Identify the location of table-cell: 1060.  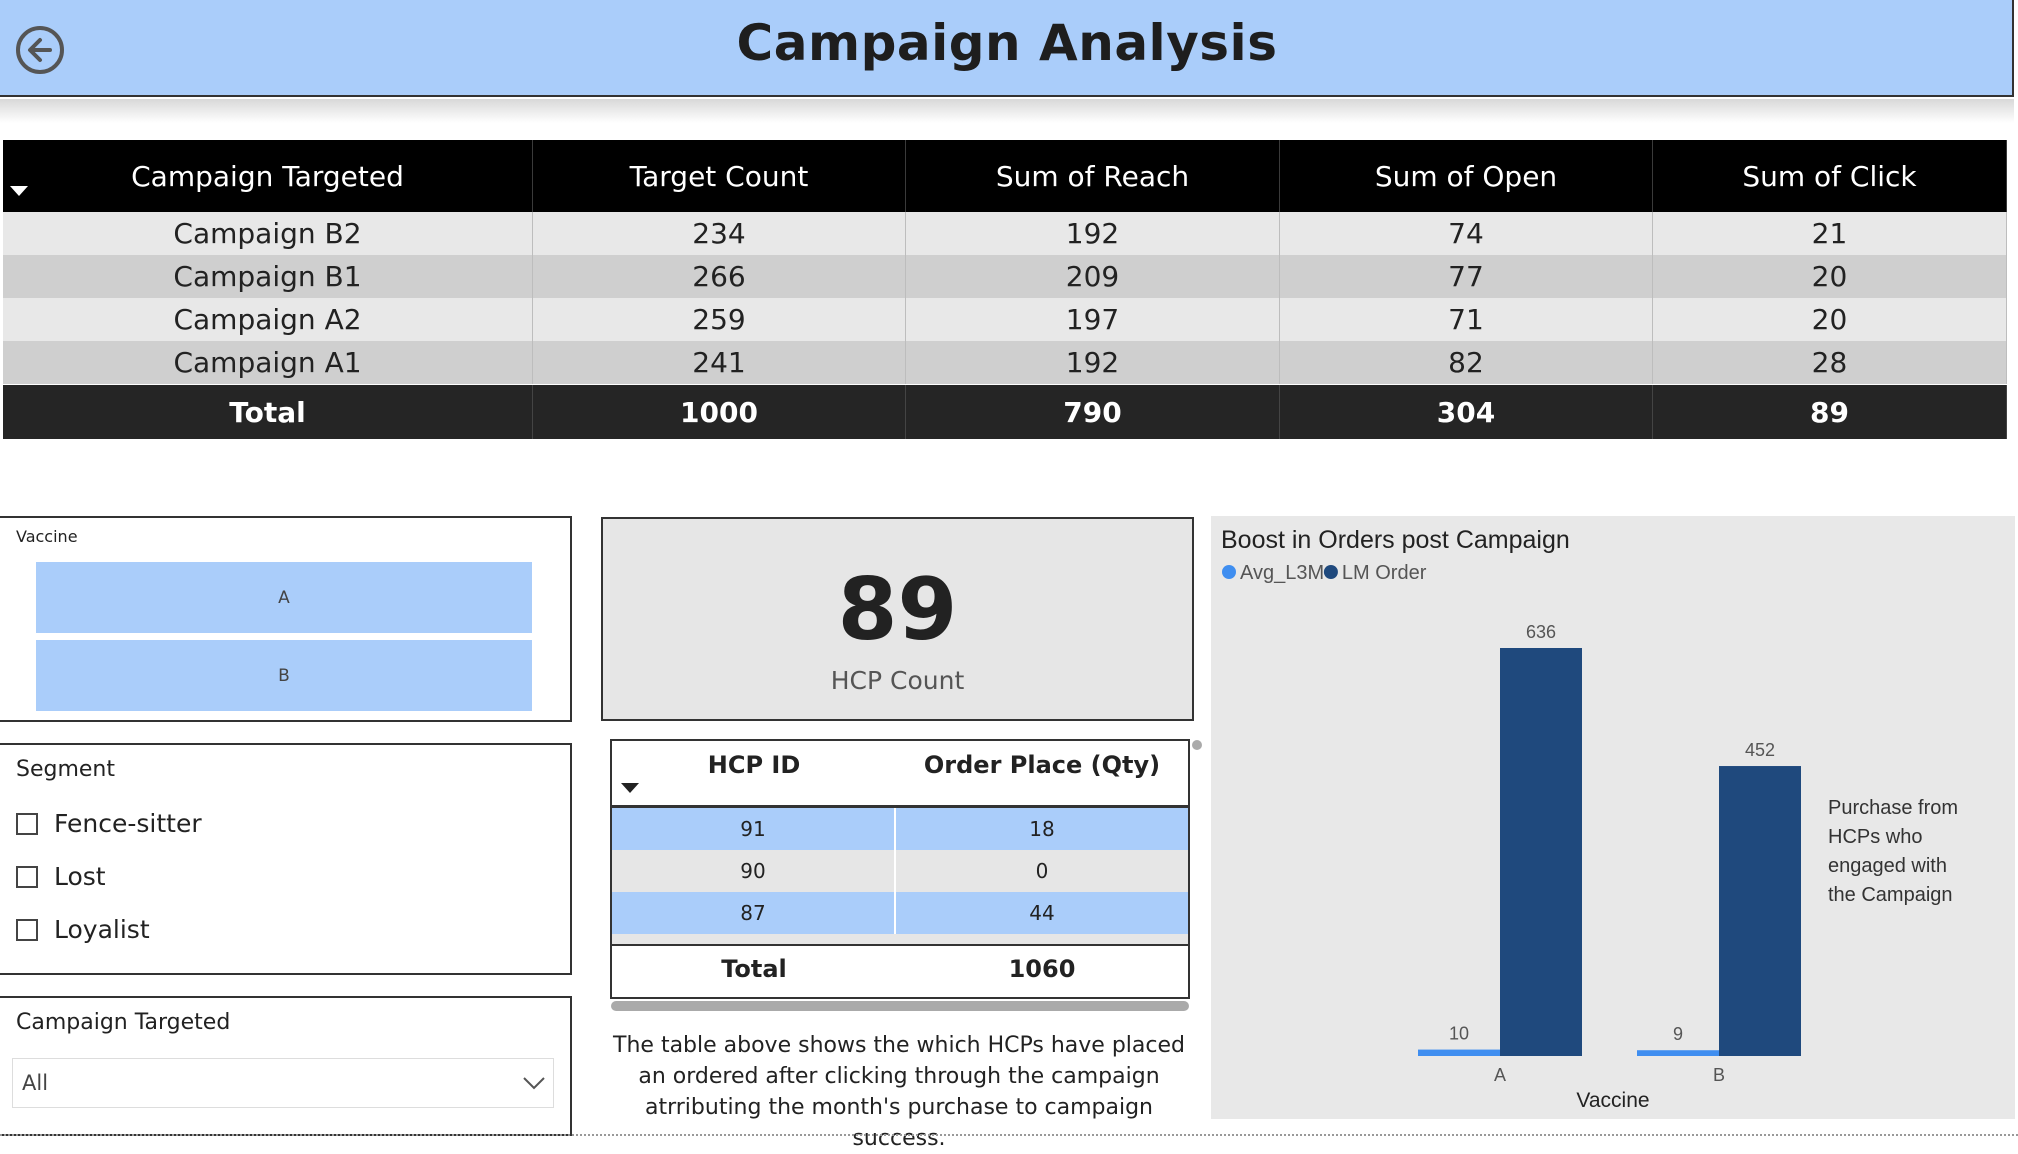
(1042, 969).